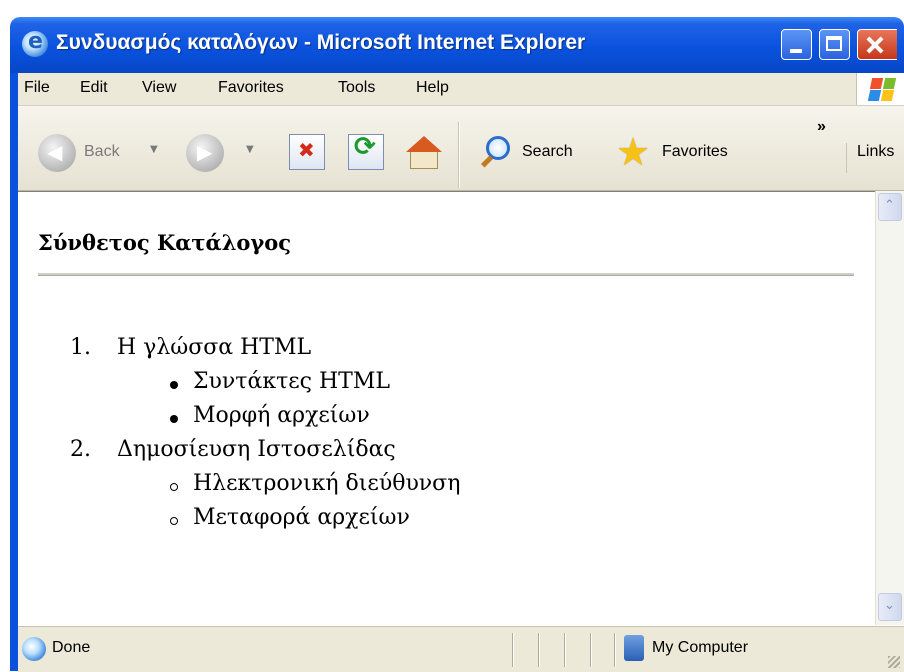 This screenshot has width=904, height=672. I want to click on resize-grip, so click(894, 662).